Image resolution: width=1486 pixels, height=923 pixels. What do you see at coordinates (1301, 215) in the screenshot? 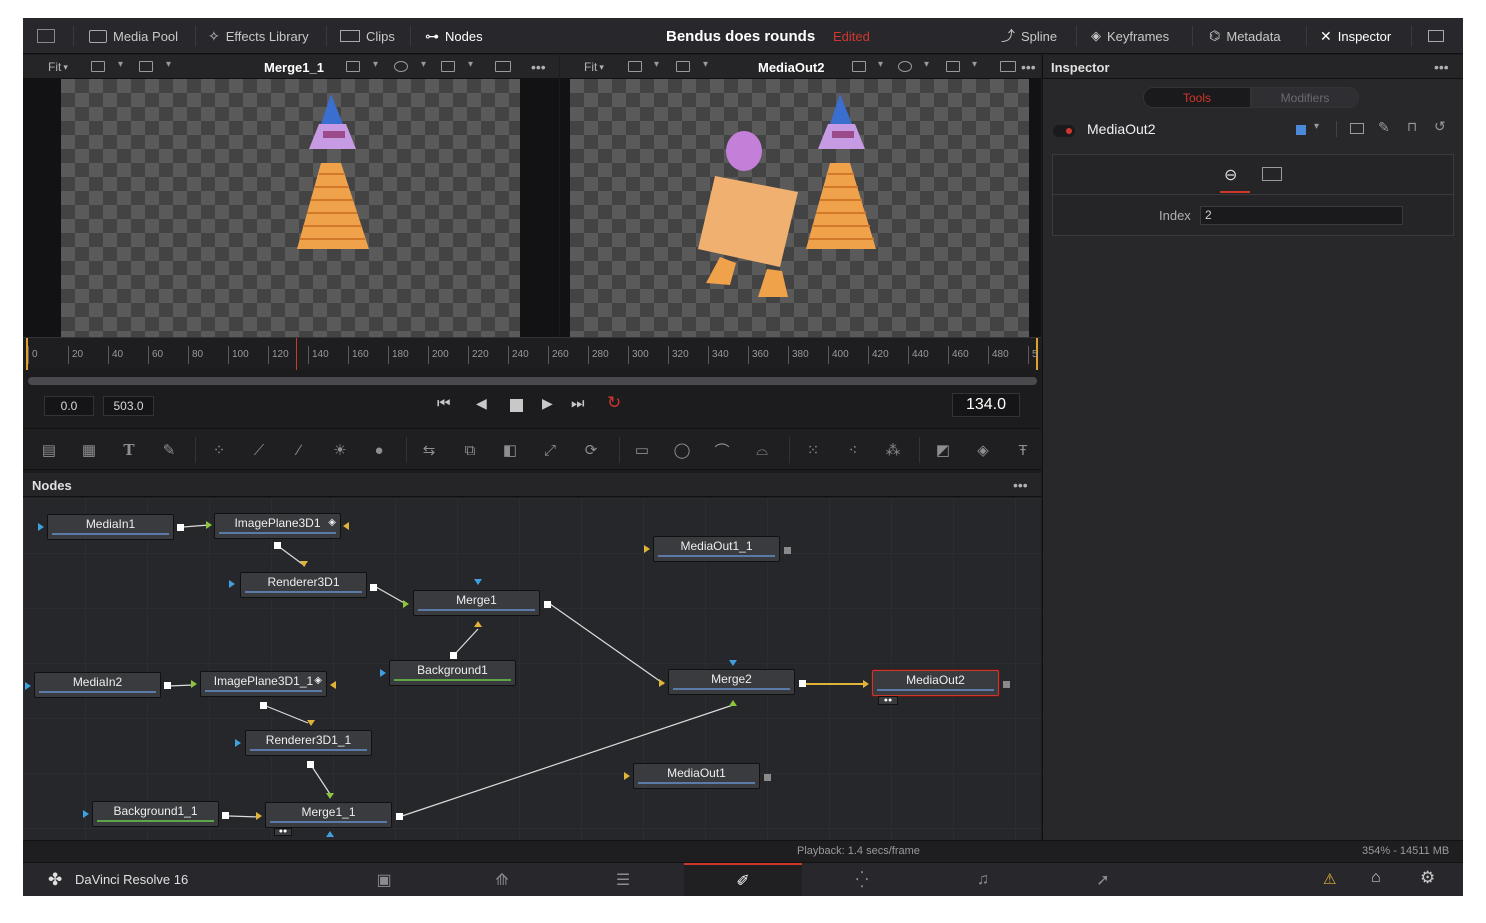
I see `index-field: 2` at bounding box center [1301, 215].